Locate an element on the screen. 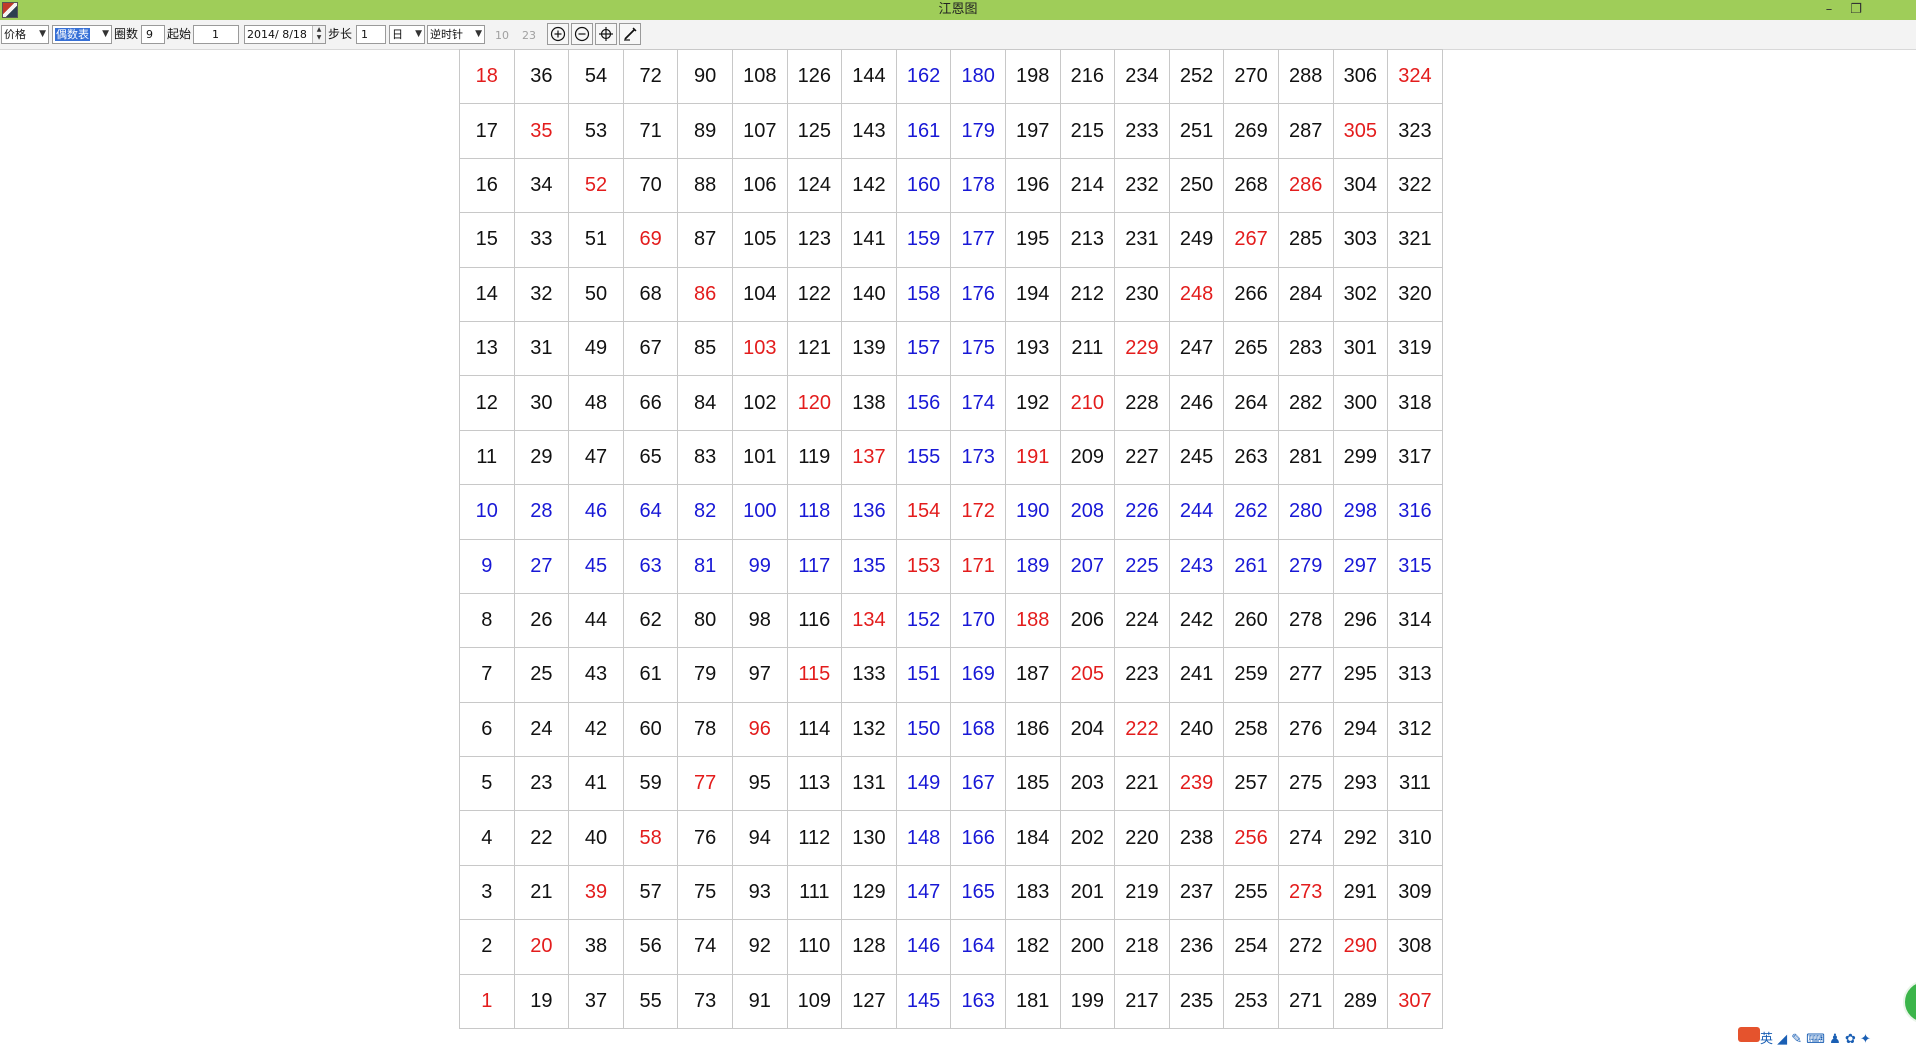 The width and height of the screenshot is (1916, 1047). grid-cell: 223 is located at coordinates (1142, 675).